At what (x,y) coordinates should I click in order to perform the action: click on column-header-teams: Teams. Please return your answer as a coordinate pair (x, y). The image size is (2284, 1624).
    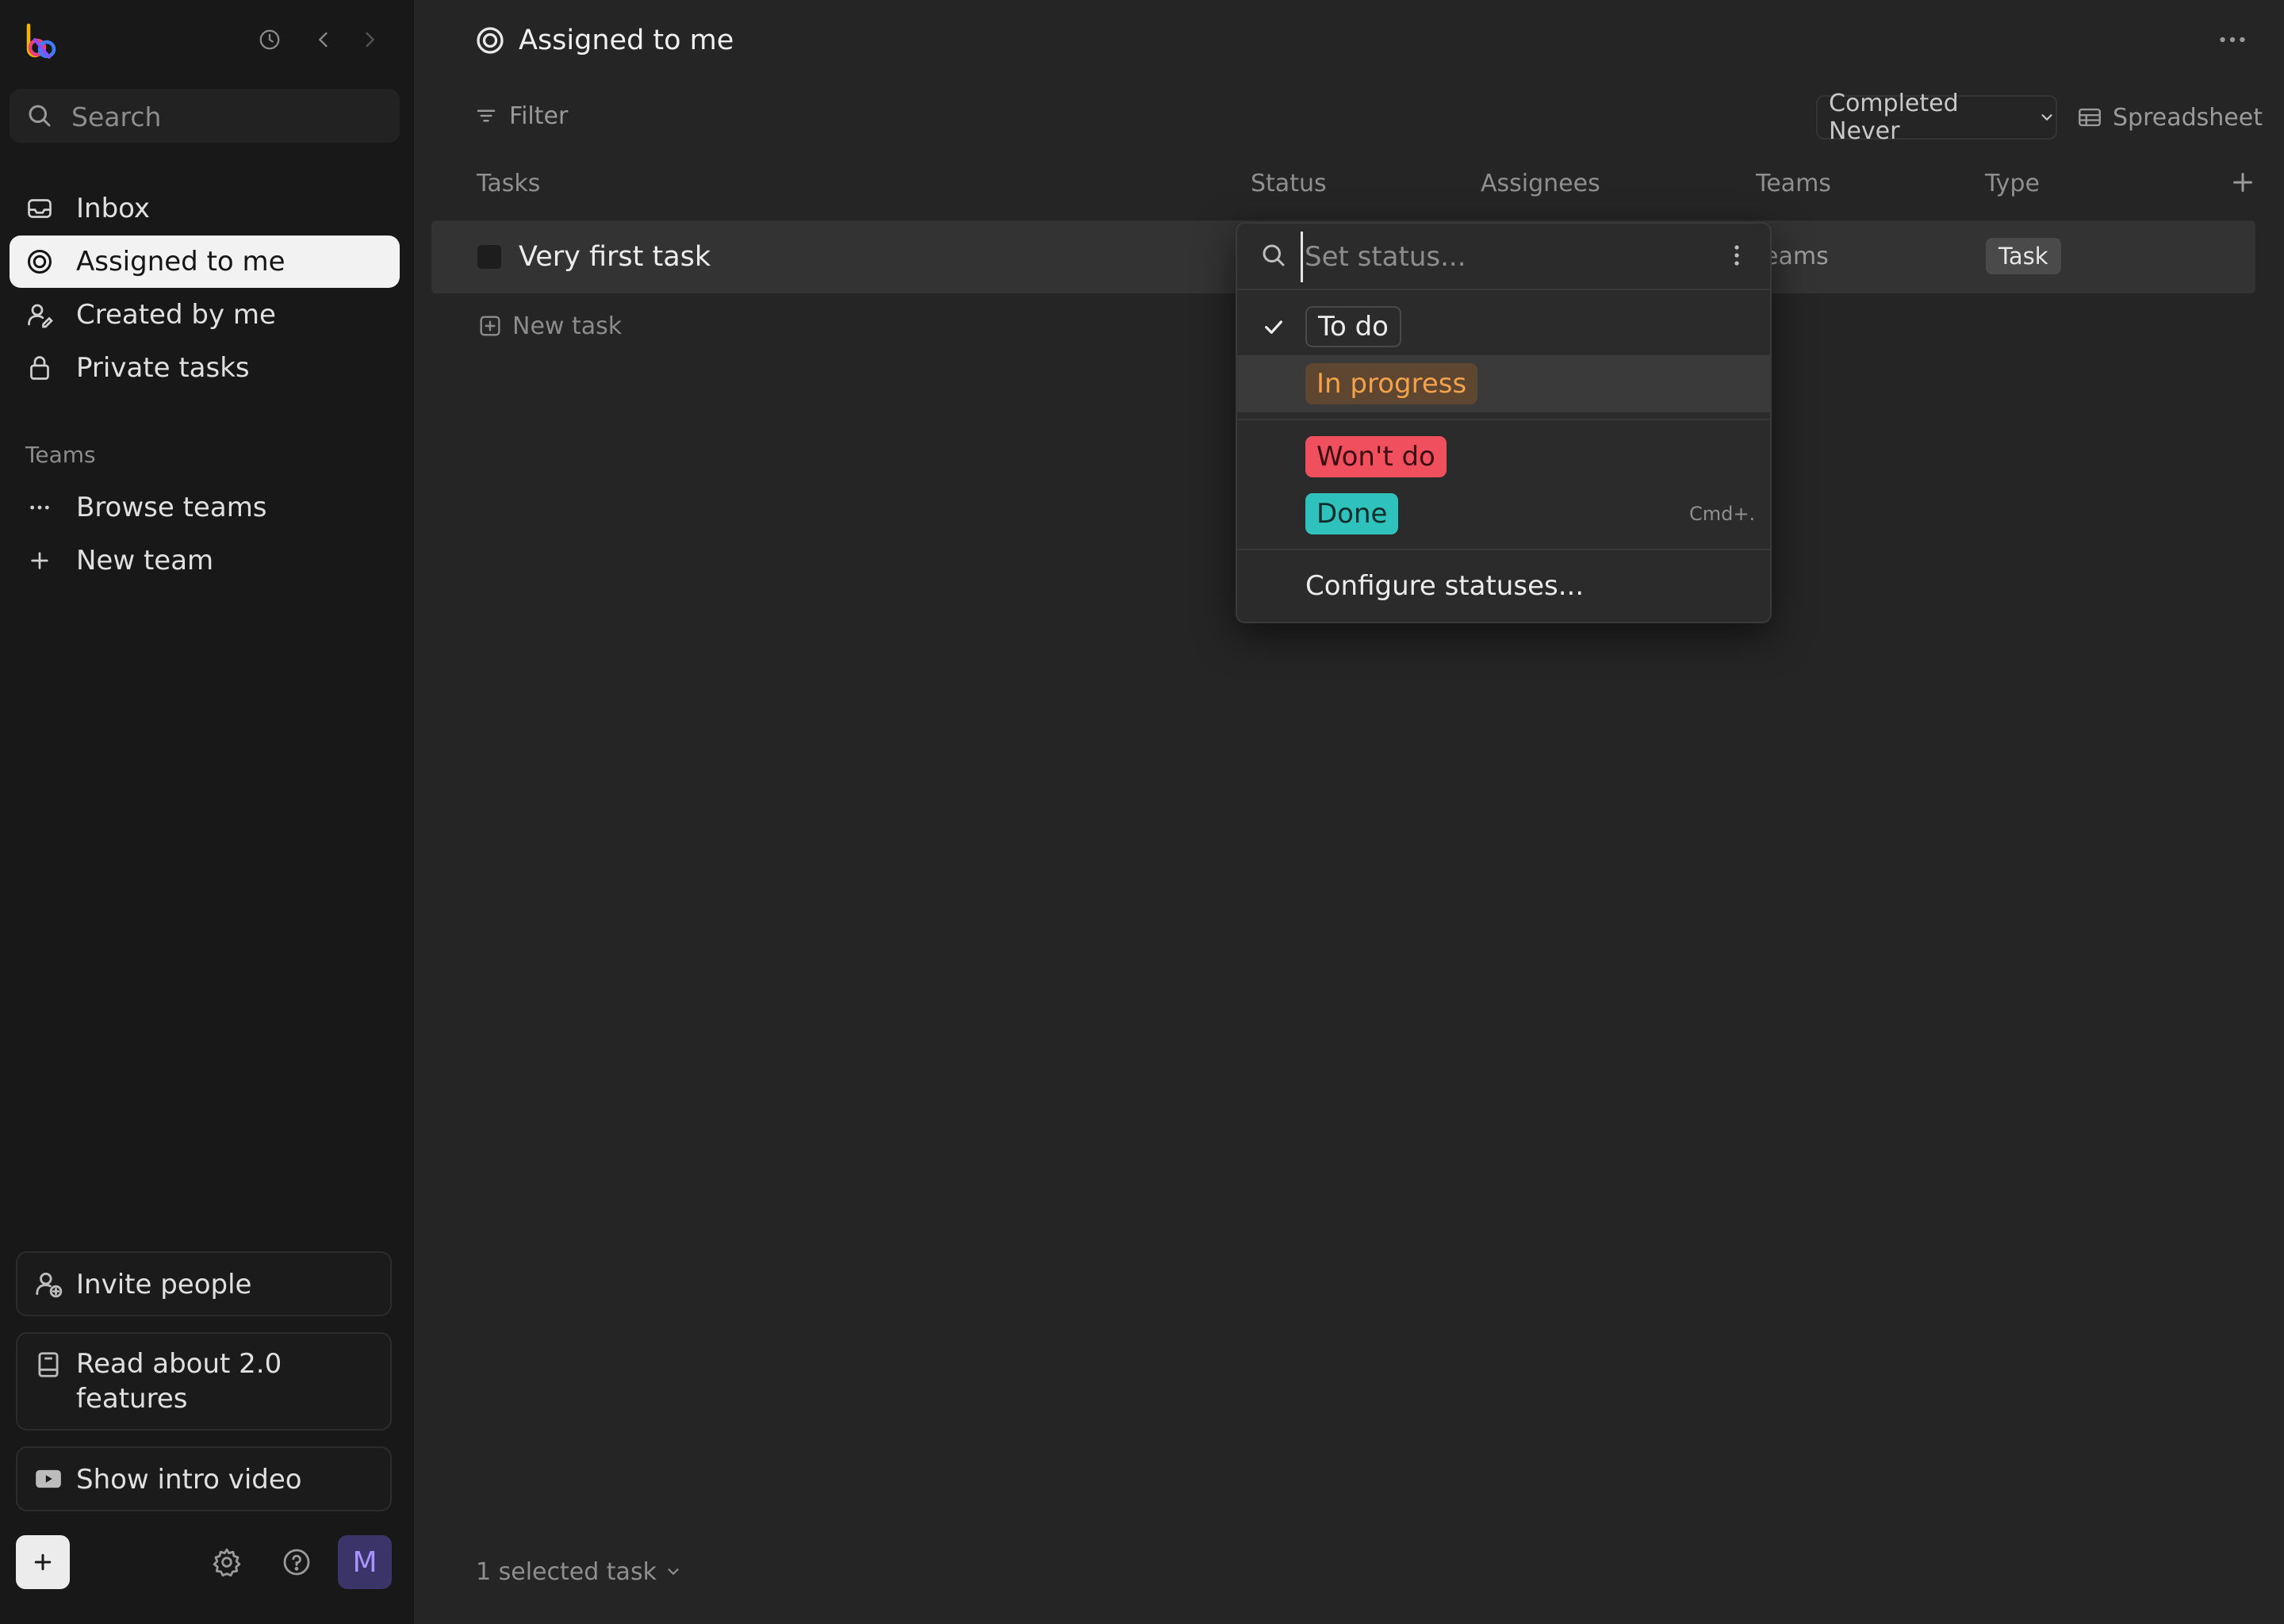
    Looking at the image, I should click on (1793, 183).